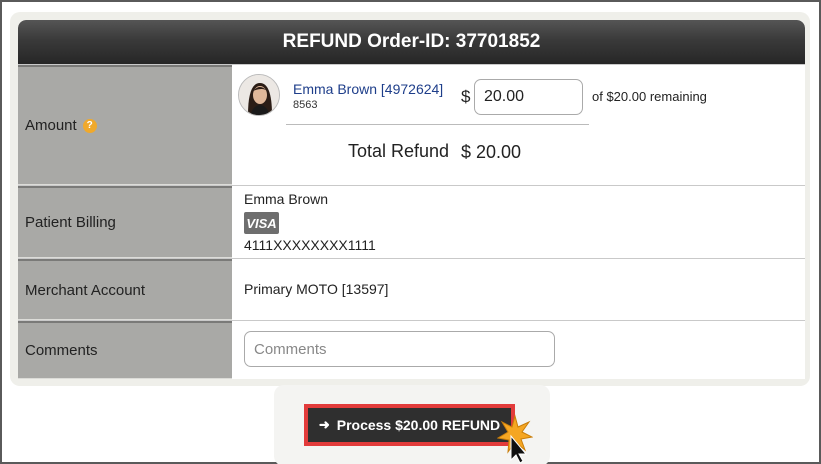  Describe the element at coordinates (491, 152) in the screenshot. I see `total-refund-value: $ 20.00` at that location.